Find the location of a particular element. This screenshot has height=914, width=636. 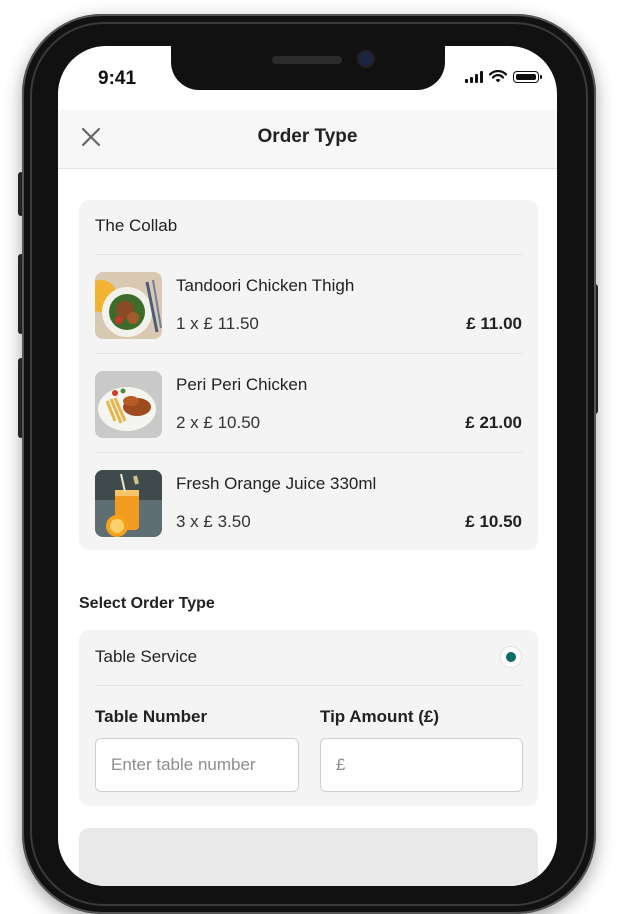

option-label: Table Service is located at coordinates (146, 656).